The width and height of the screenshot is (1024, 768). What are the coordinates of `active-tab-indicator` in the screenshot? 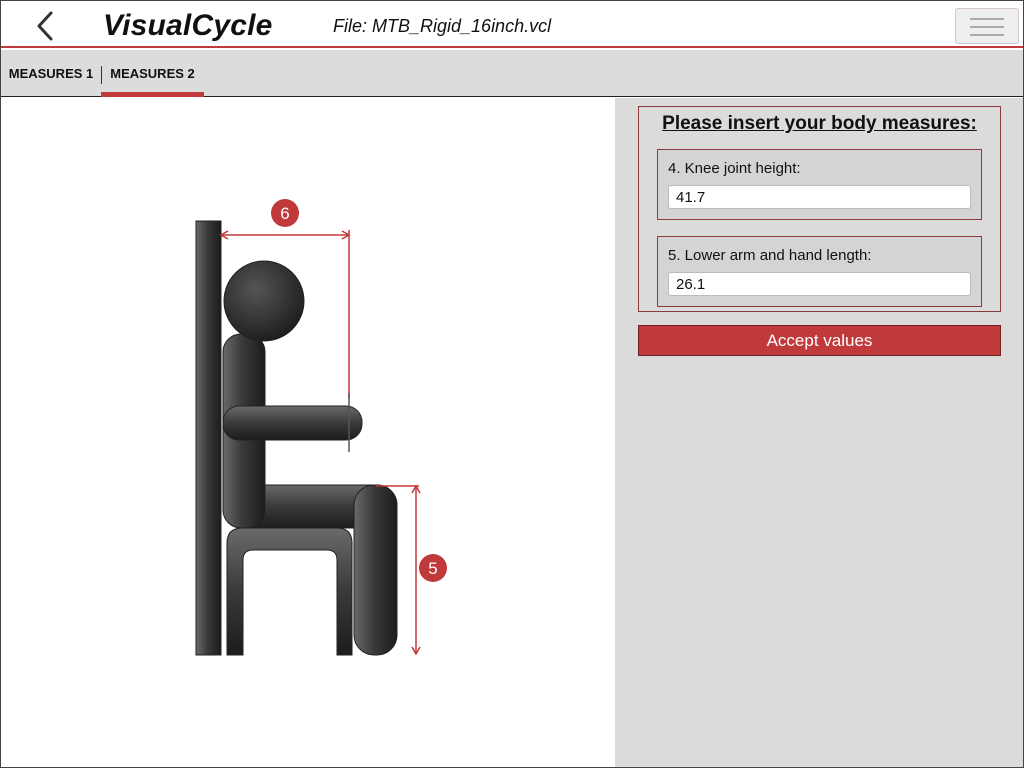 It's located at (152, 94).